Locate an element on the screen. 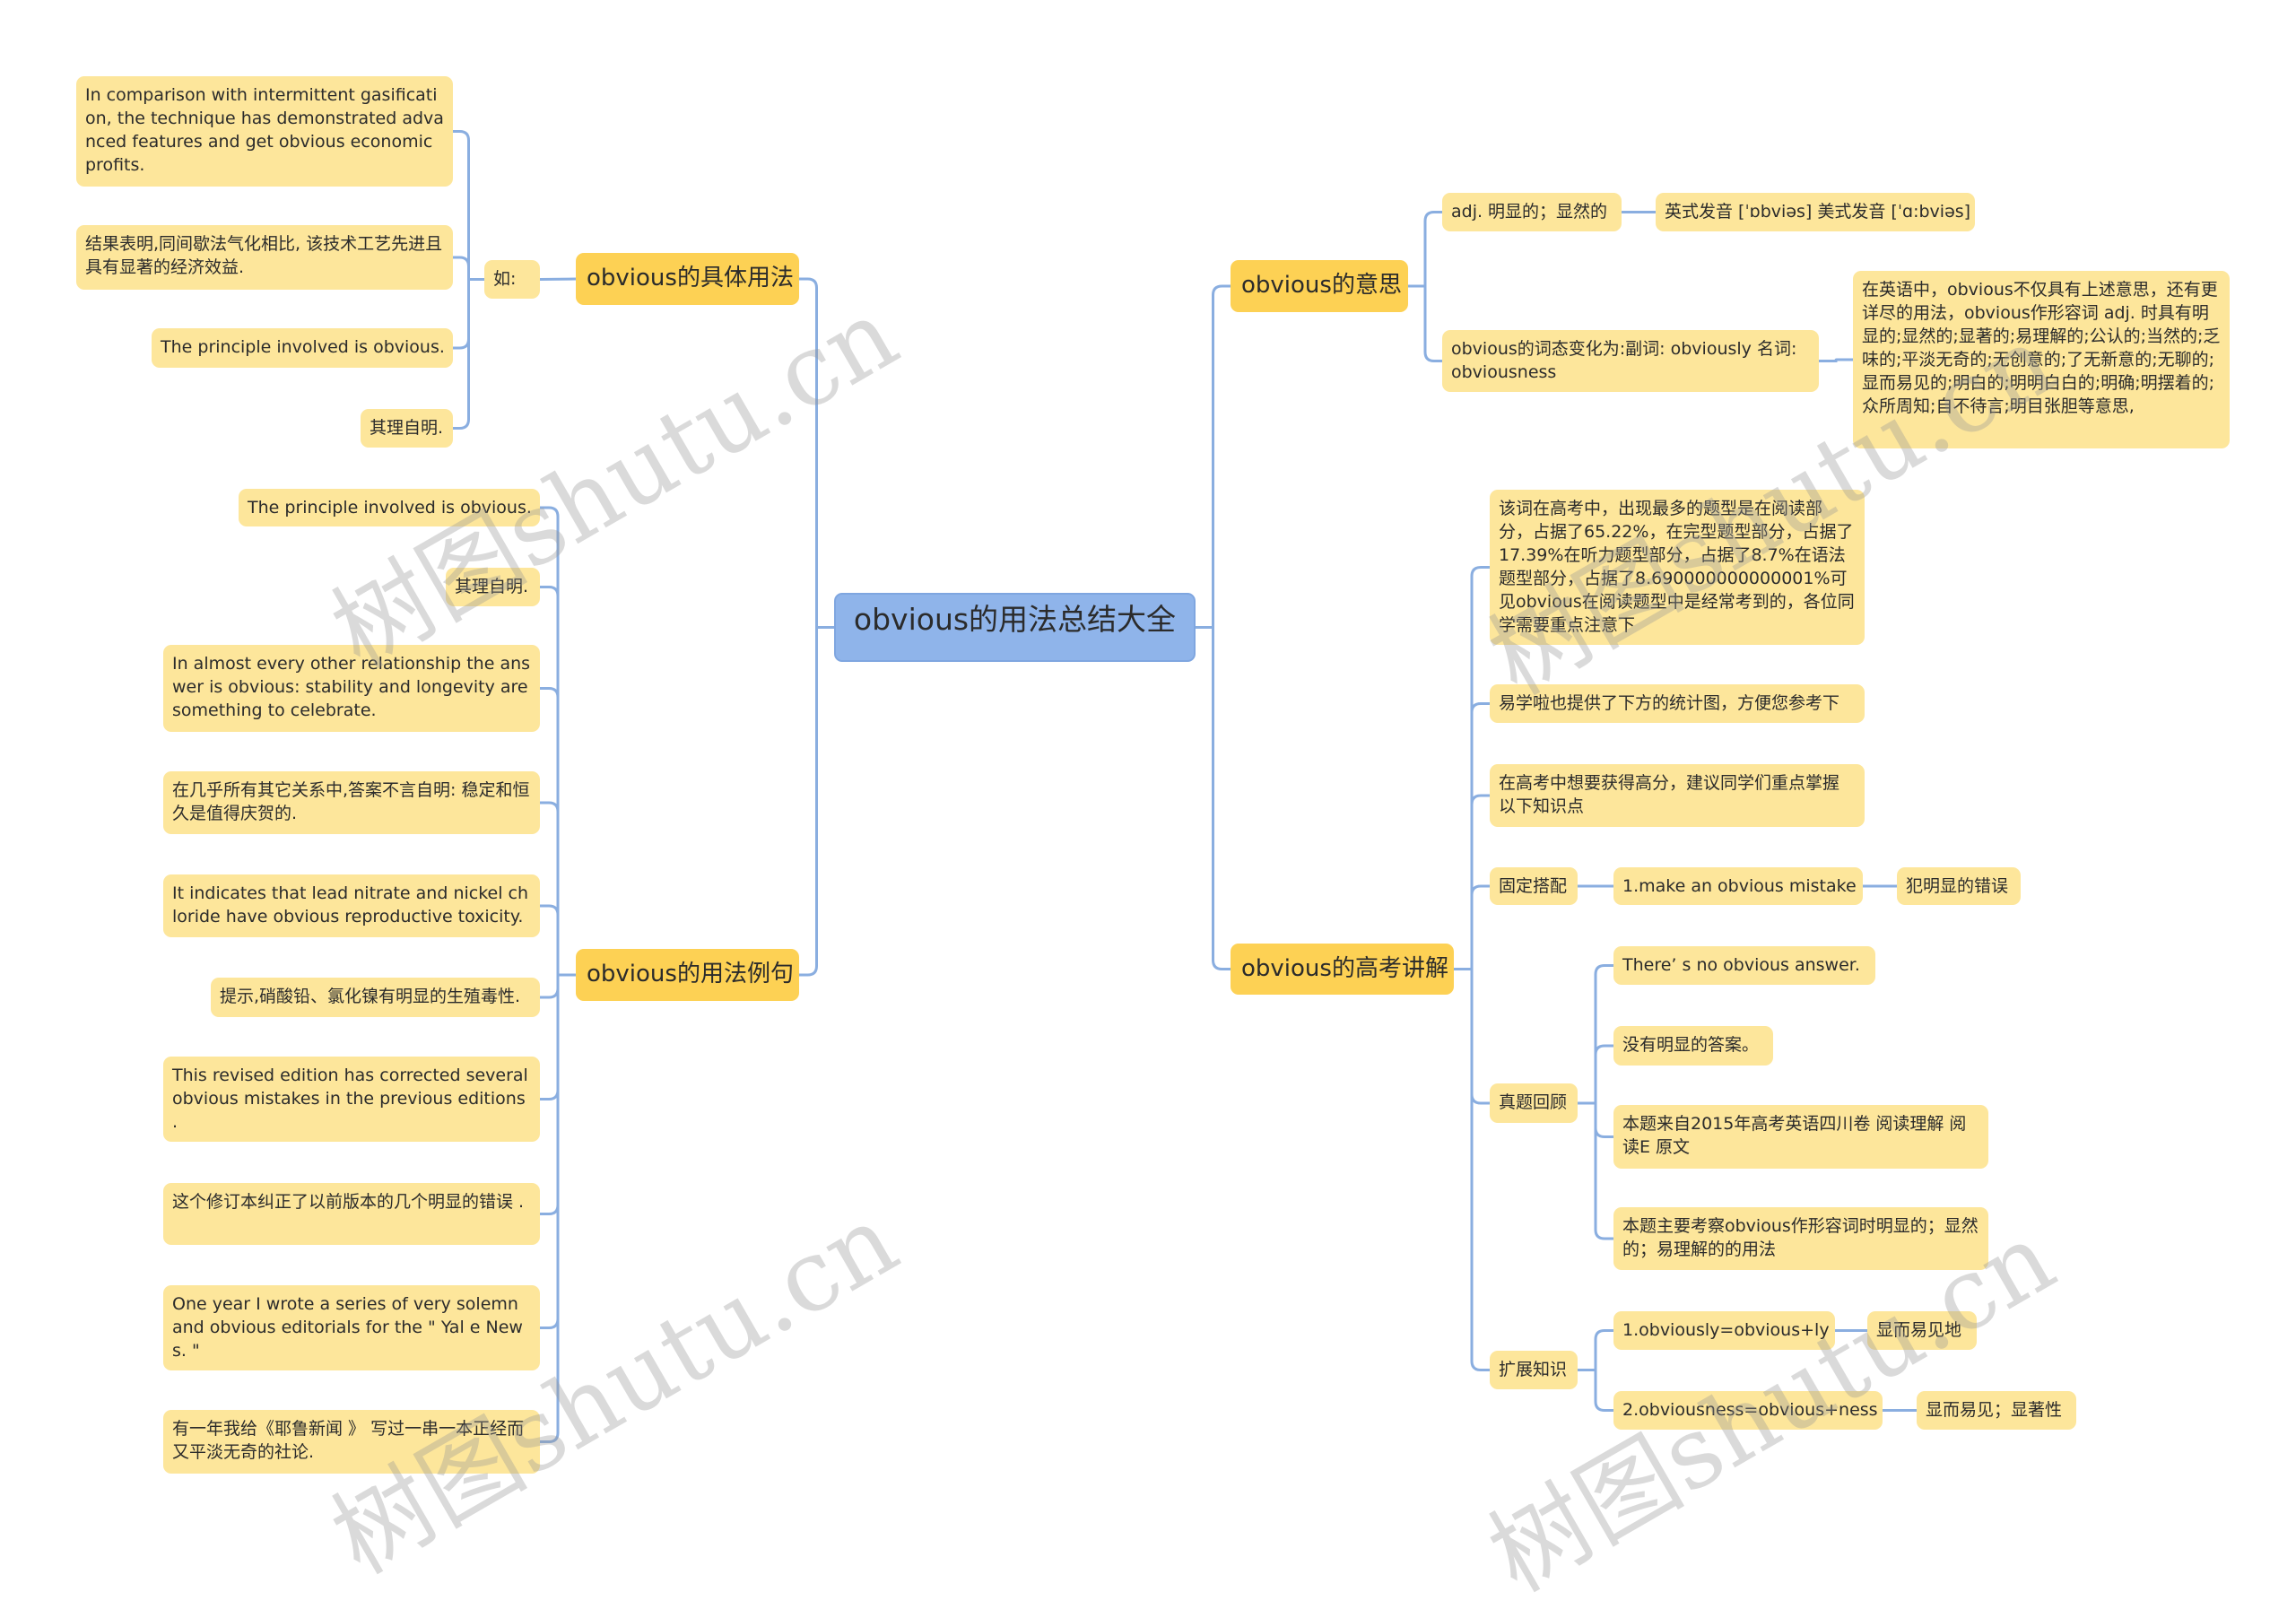 This screenshot has height=1618, width=2296. extension-formula: 1.obviously=obvious+ly is located at coordinates (1724, 1330).